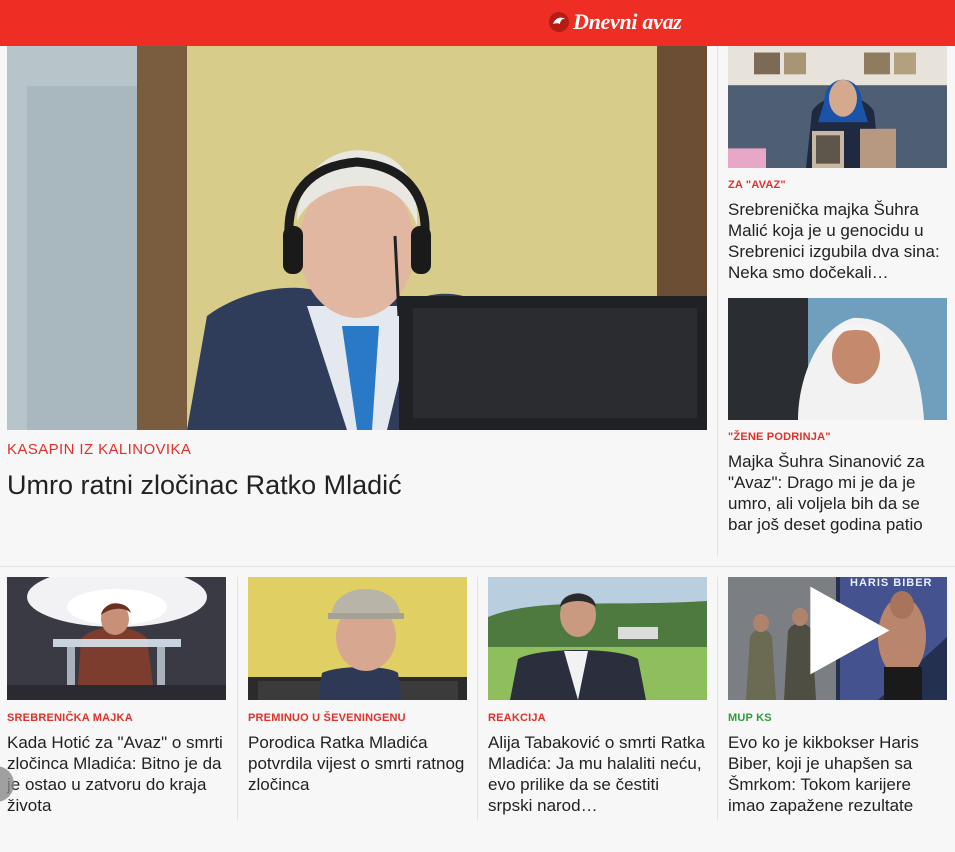  What do you see at coordinates (559, 22) in the screenshot?
I see `avaz-bird-icon` at bounding box center [559, 22].